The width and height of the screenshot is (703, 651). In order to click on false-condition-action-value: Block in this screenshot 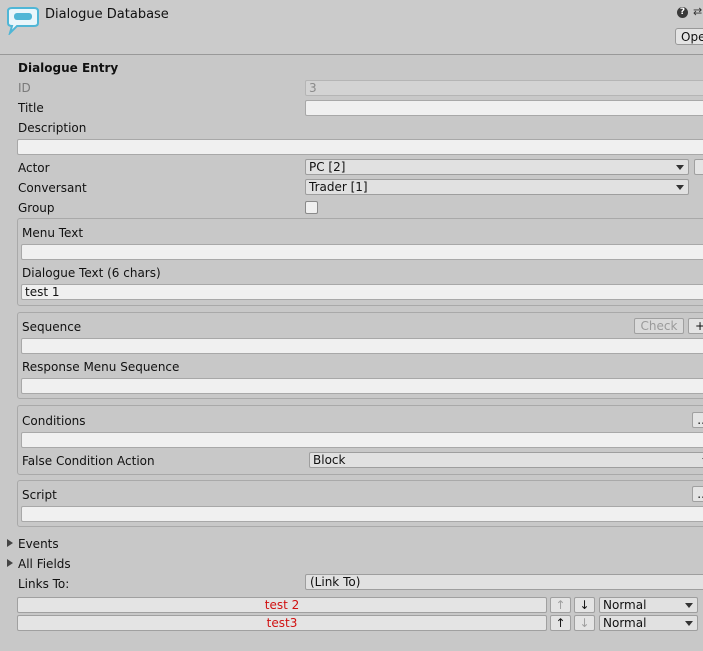, I will do `click(329, 460)`.